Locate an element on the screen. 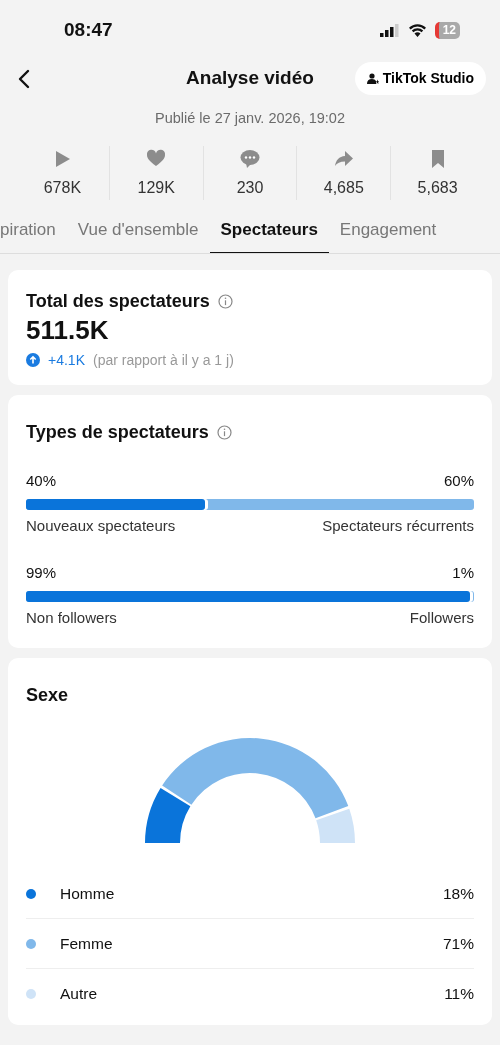  stat-count: 4,685 is located at coordinates (343, 187).